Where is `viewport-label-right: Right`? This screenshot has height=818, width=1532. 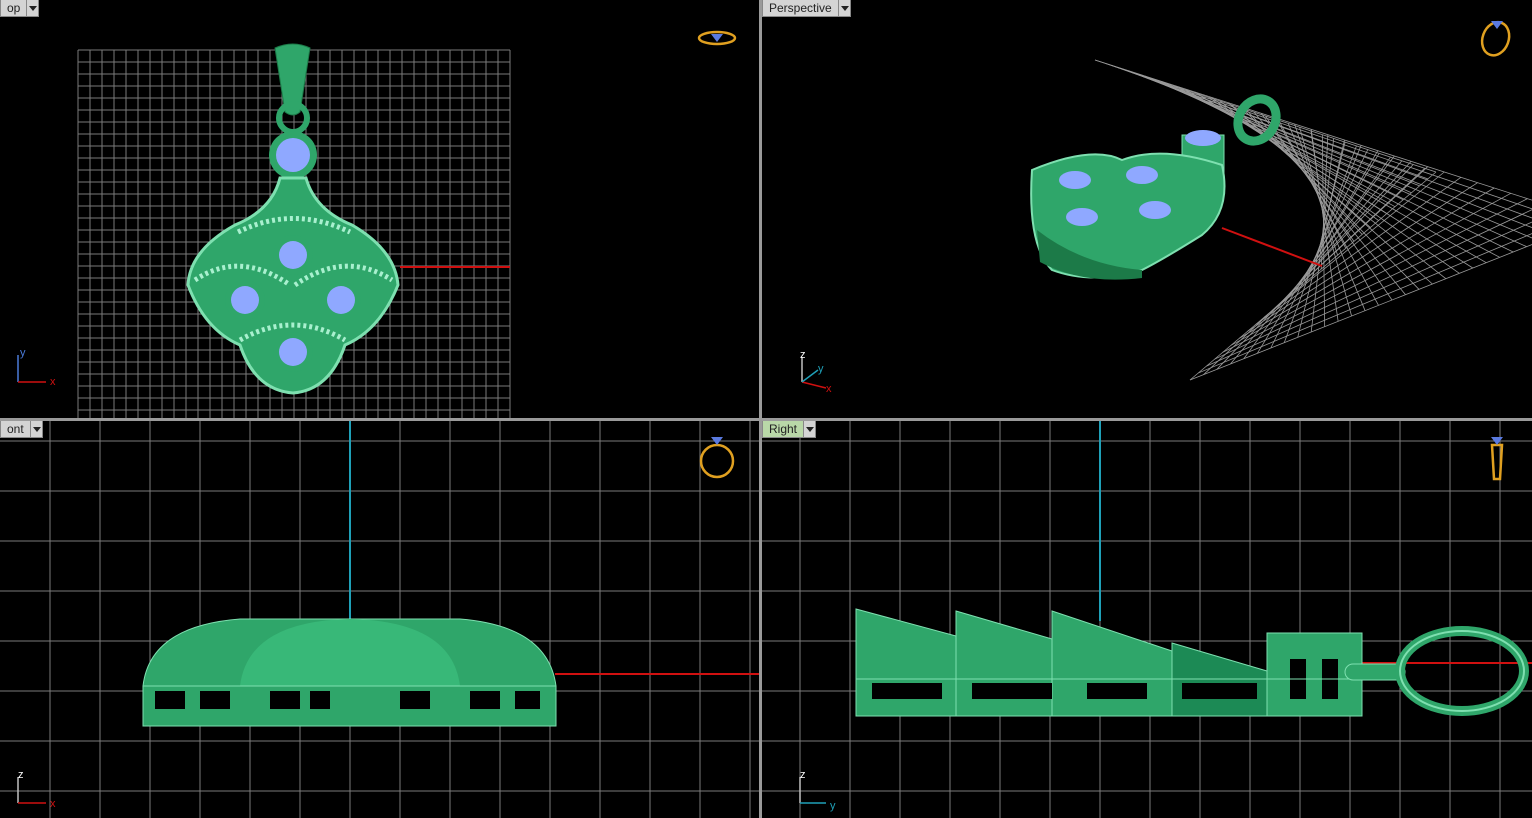
viewport-label-right: Right is located at coordinates (789, 429).